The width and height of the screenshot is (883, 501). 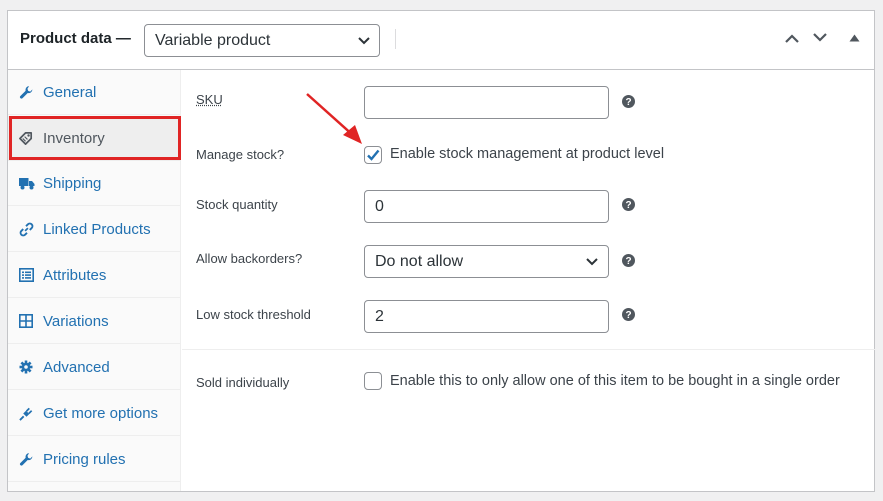 What do you see at coordinates (486, 316) in the screenshot?
I see `low-stock-input` at bounding box center [486, 316].